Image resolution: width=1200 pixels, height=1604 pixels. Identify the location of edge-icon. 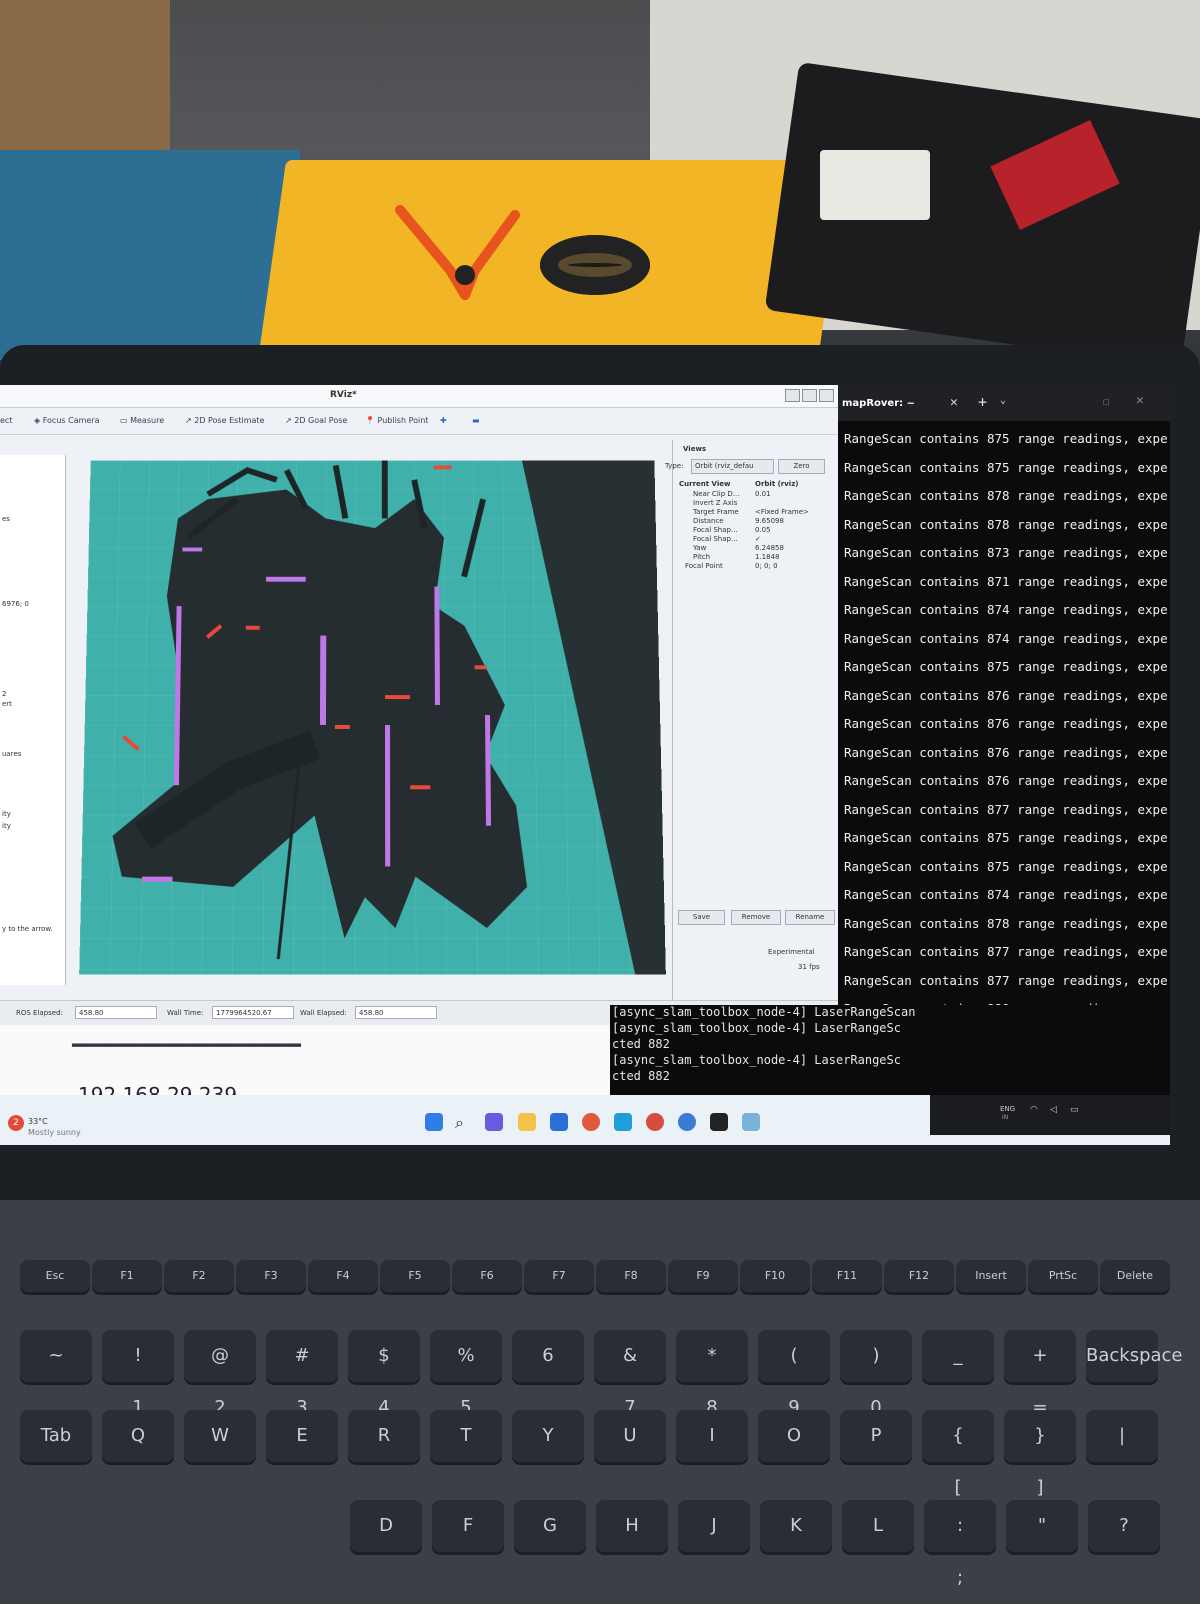
(623, 1122).